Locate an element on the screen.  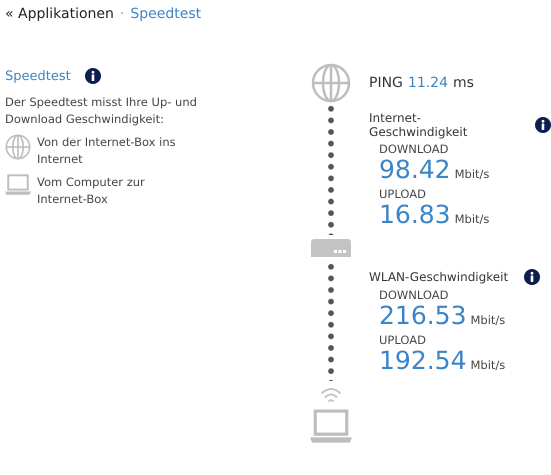
measurement-value: 16.83 is located at coordinates (415, 215).